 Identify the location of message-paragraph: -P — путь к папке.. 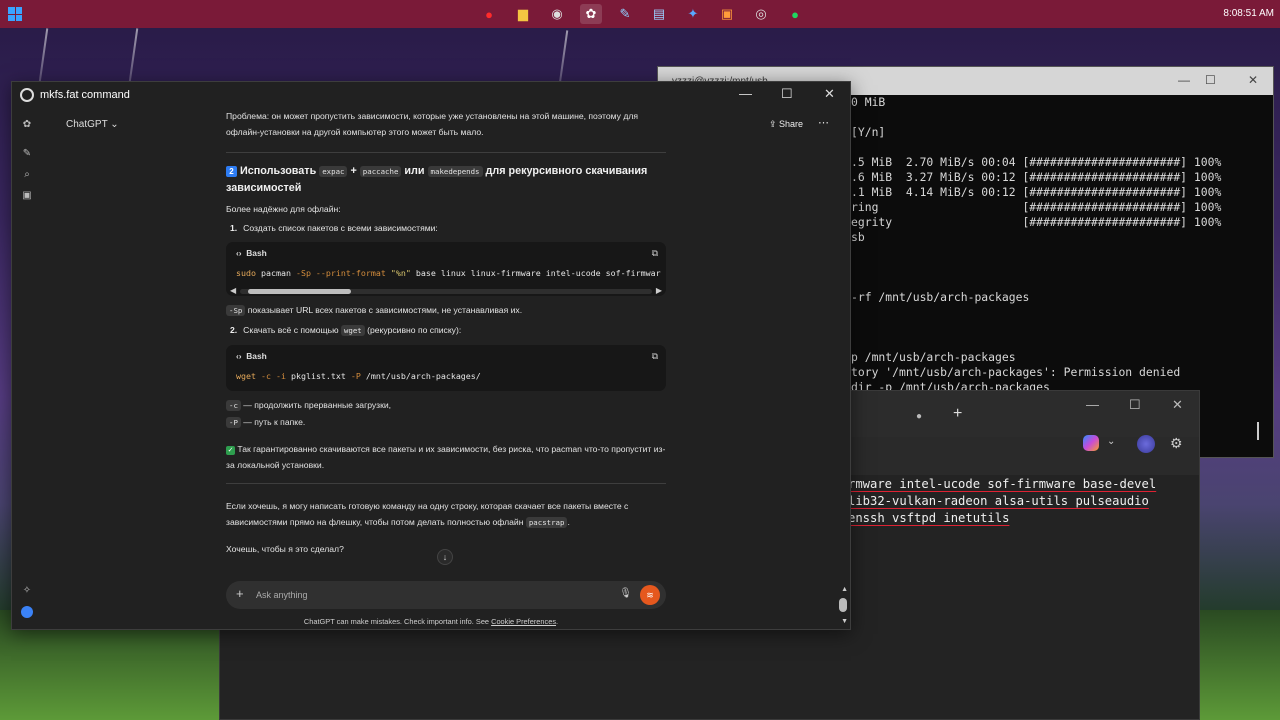
(446, 422).